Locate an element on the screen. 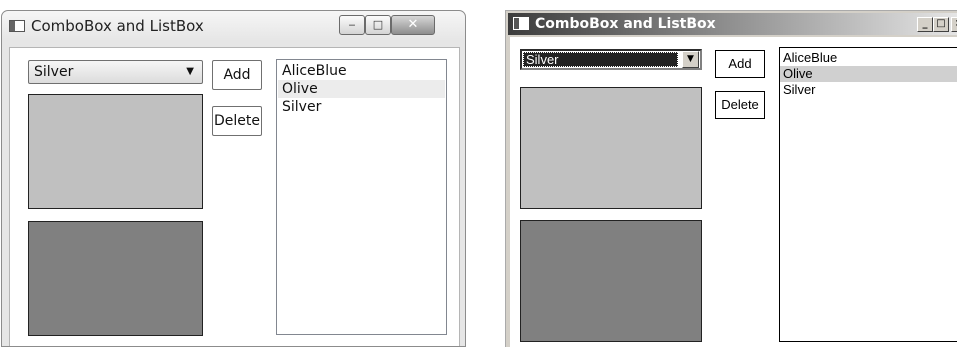 Image resolution: width=957 pixels, height=347 pixels. minimize-button: ‒ is located at coordinates (352, 25).